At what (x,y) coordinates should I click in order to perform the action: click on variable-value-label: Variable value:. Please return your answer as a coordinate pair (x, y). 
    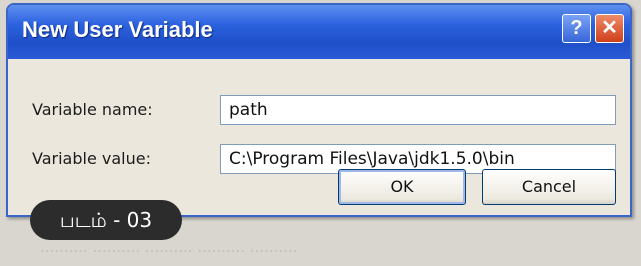
    Looking at the image, I should click on (91, 158).